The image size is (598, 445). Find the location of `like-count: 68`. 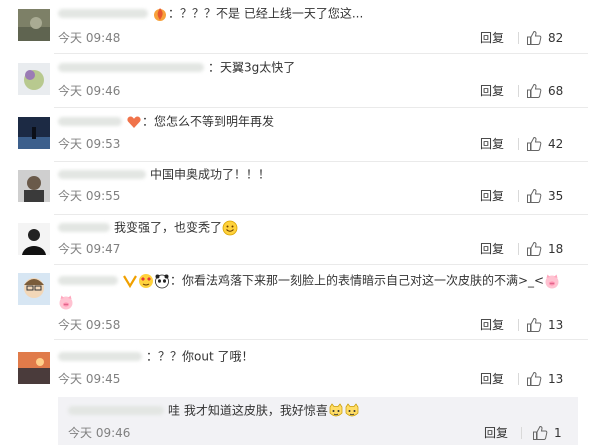

like-count: 68 is located at coordinates (556, 91).